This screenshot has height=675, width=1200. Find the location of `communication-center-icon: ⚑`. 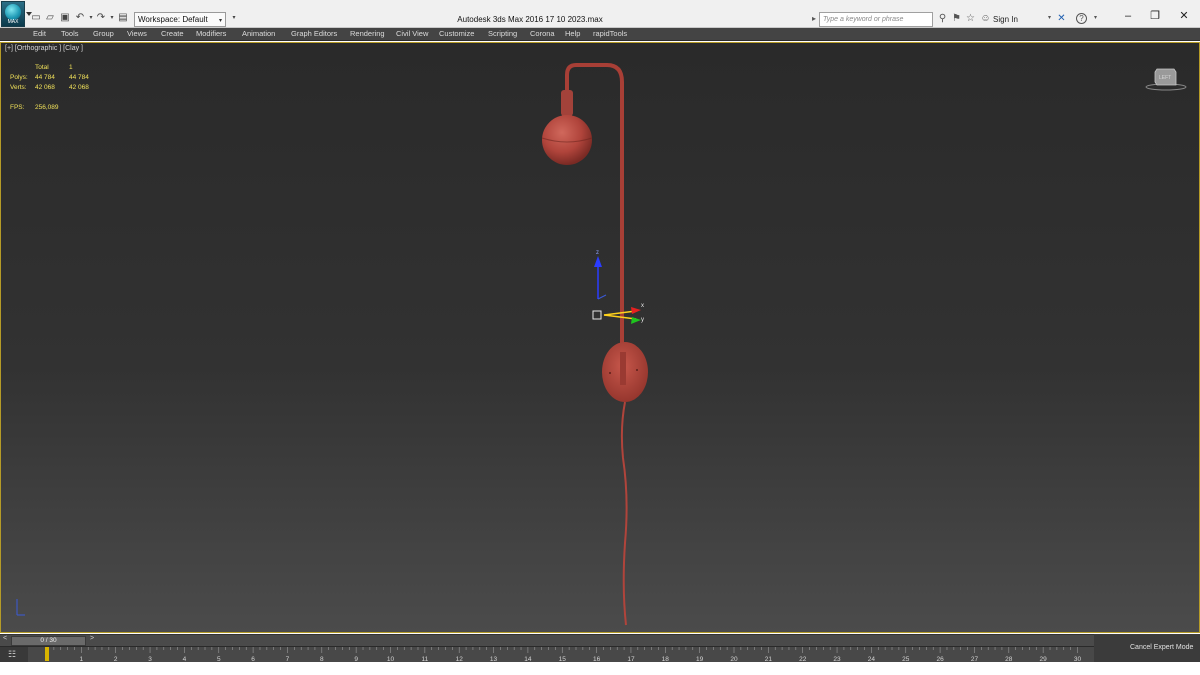

communication-center-icon: ⚑ is located at coordinates (956, 18).